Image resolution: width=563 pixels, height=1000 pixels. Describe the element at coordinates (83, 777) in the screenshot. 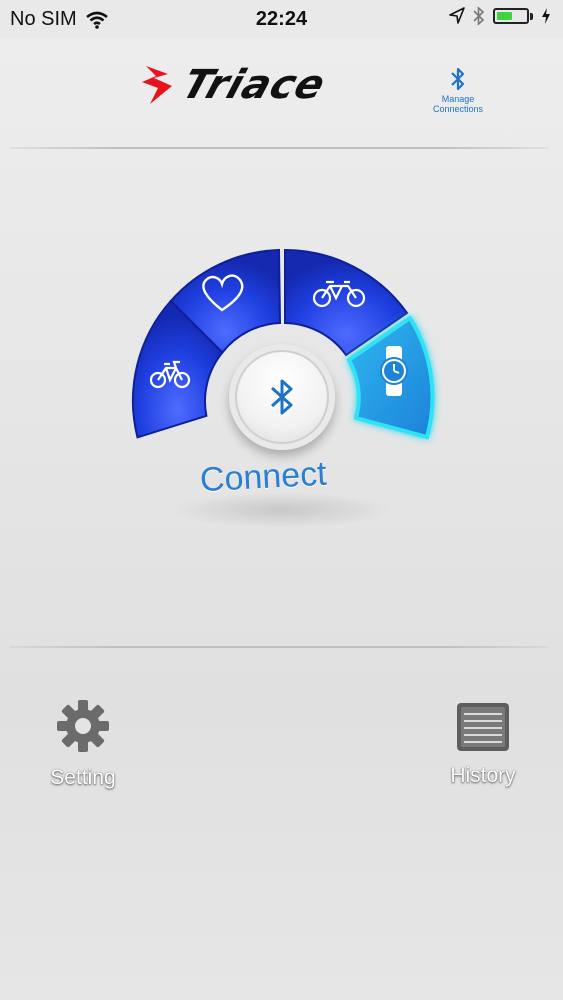

I see `setting-label: Setting` at that location.